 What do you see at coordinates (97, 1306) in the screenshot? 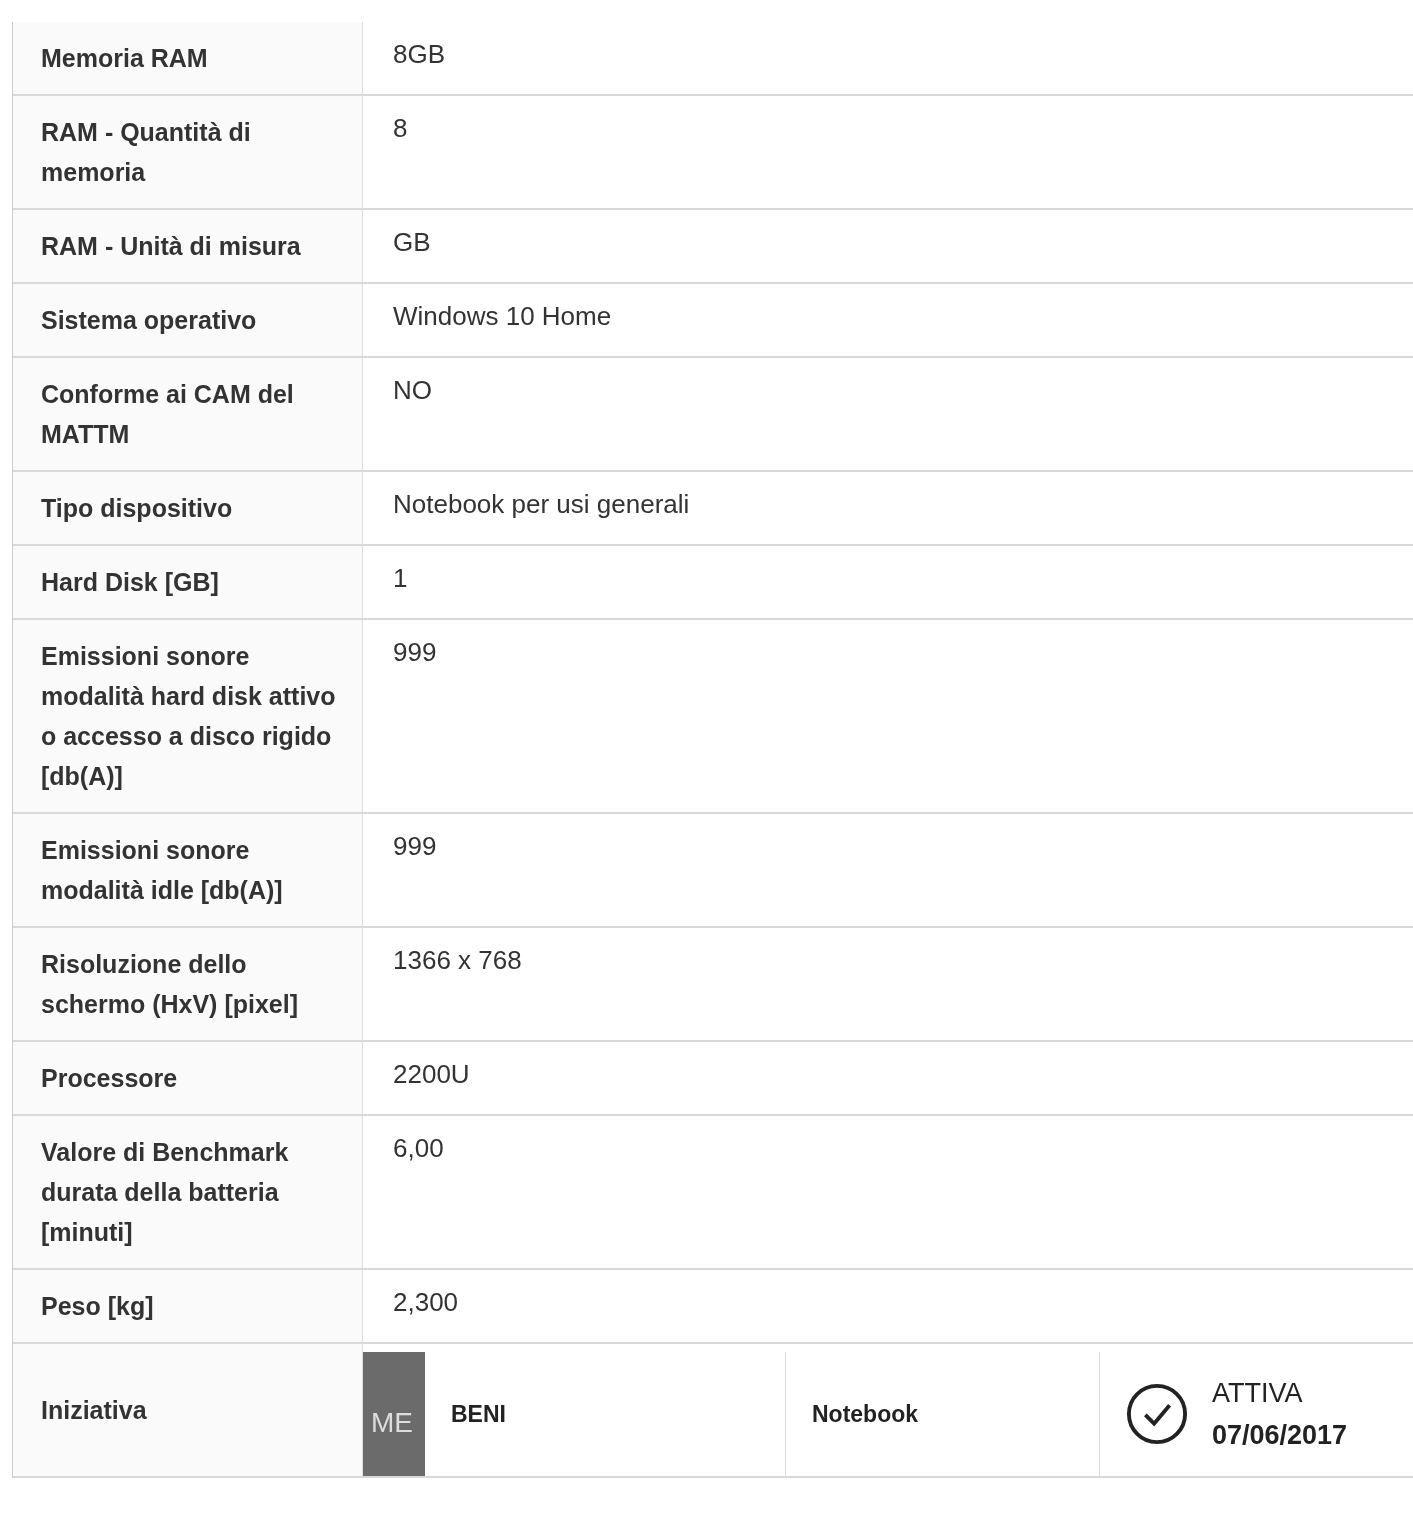
I see `field-label: Peso [kg]` at bounding box center [97, 1306].